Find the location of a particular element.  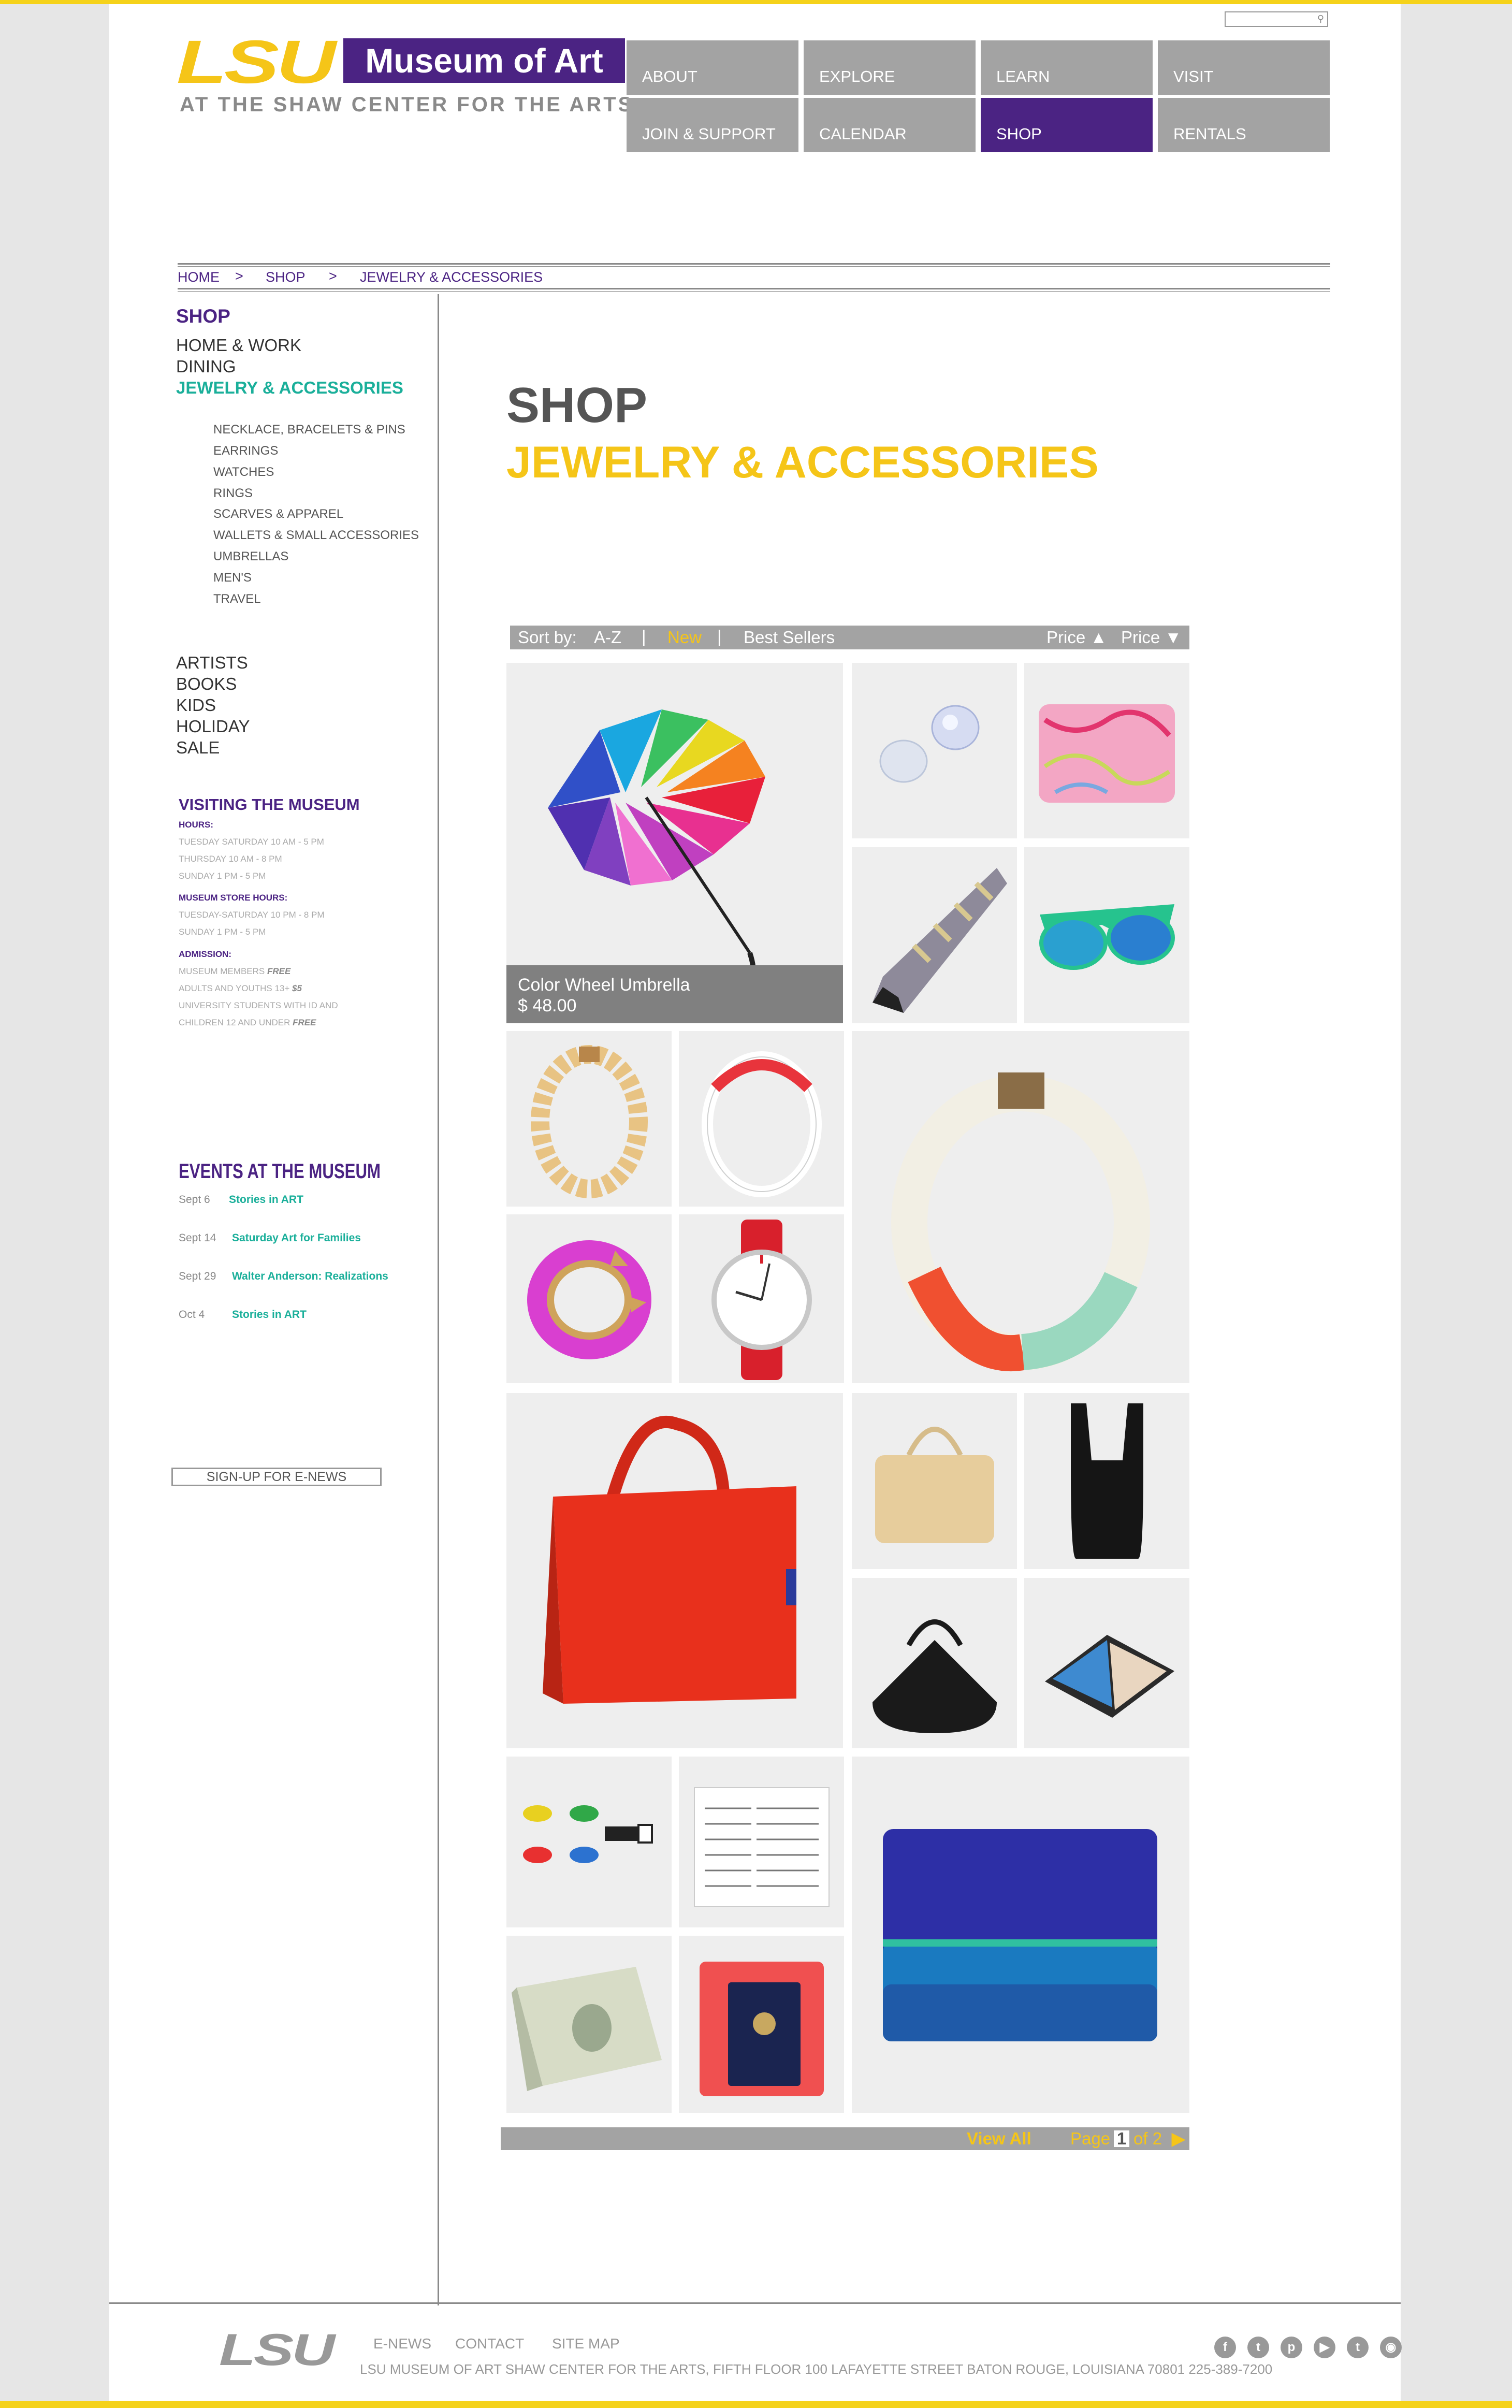

sidebar-sub-scarves: SCARVES & APPAREL is located at coordinates (278, 514).